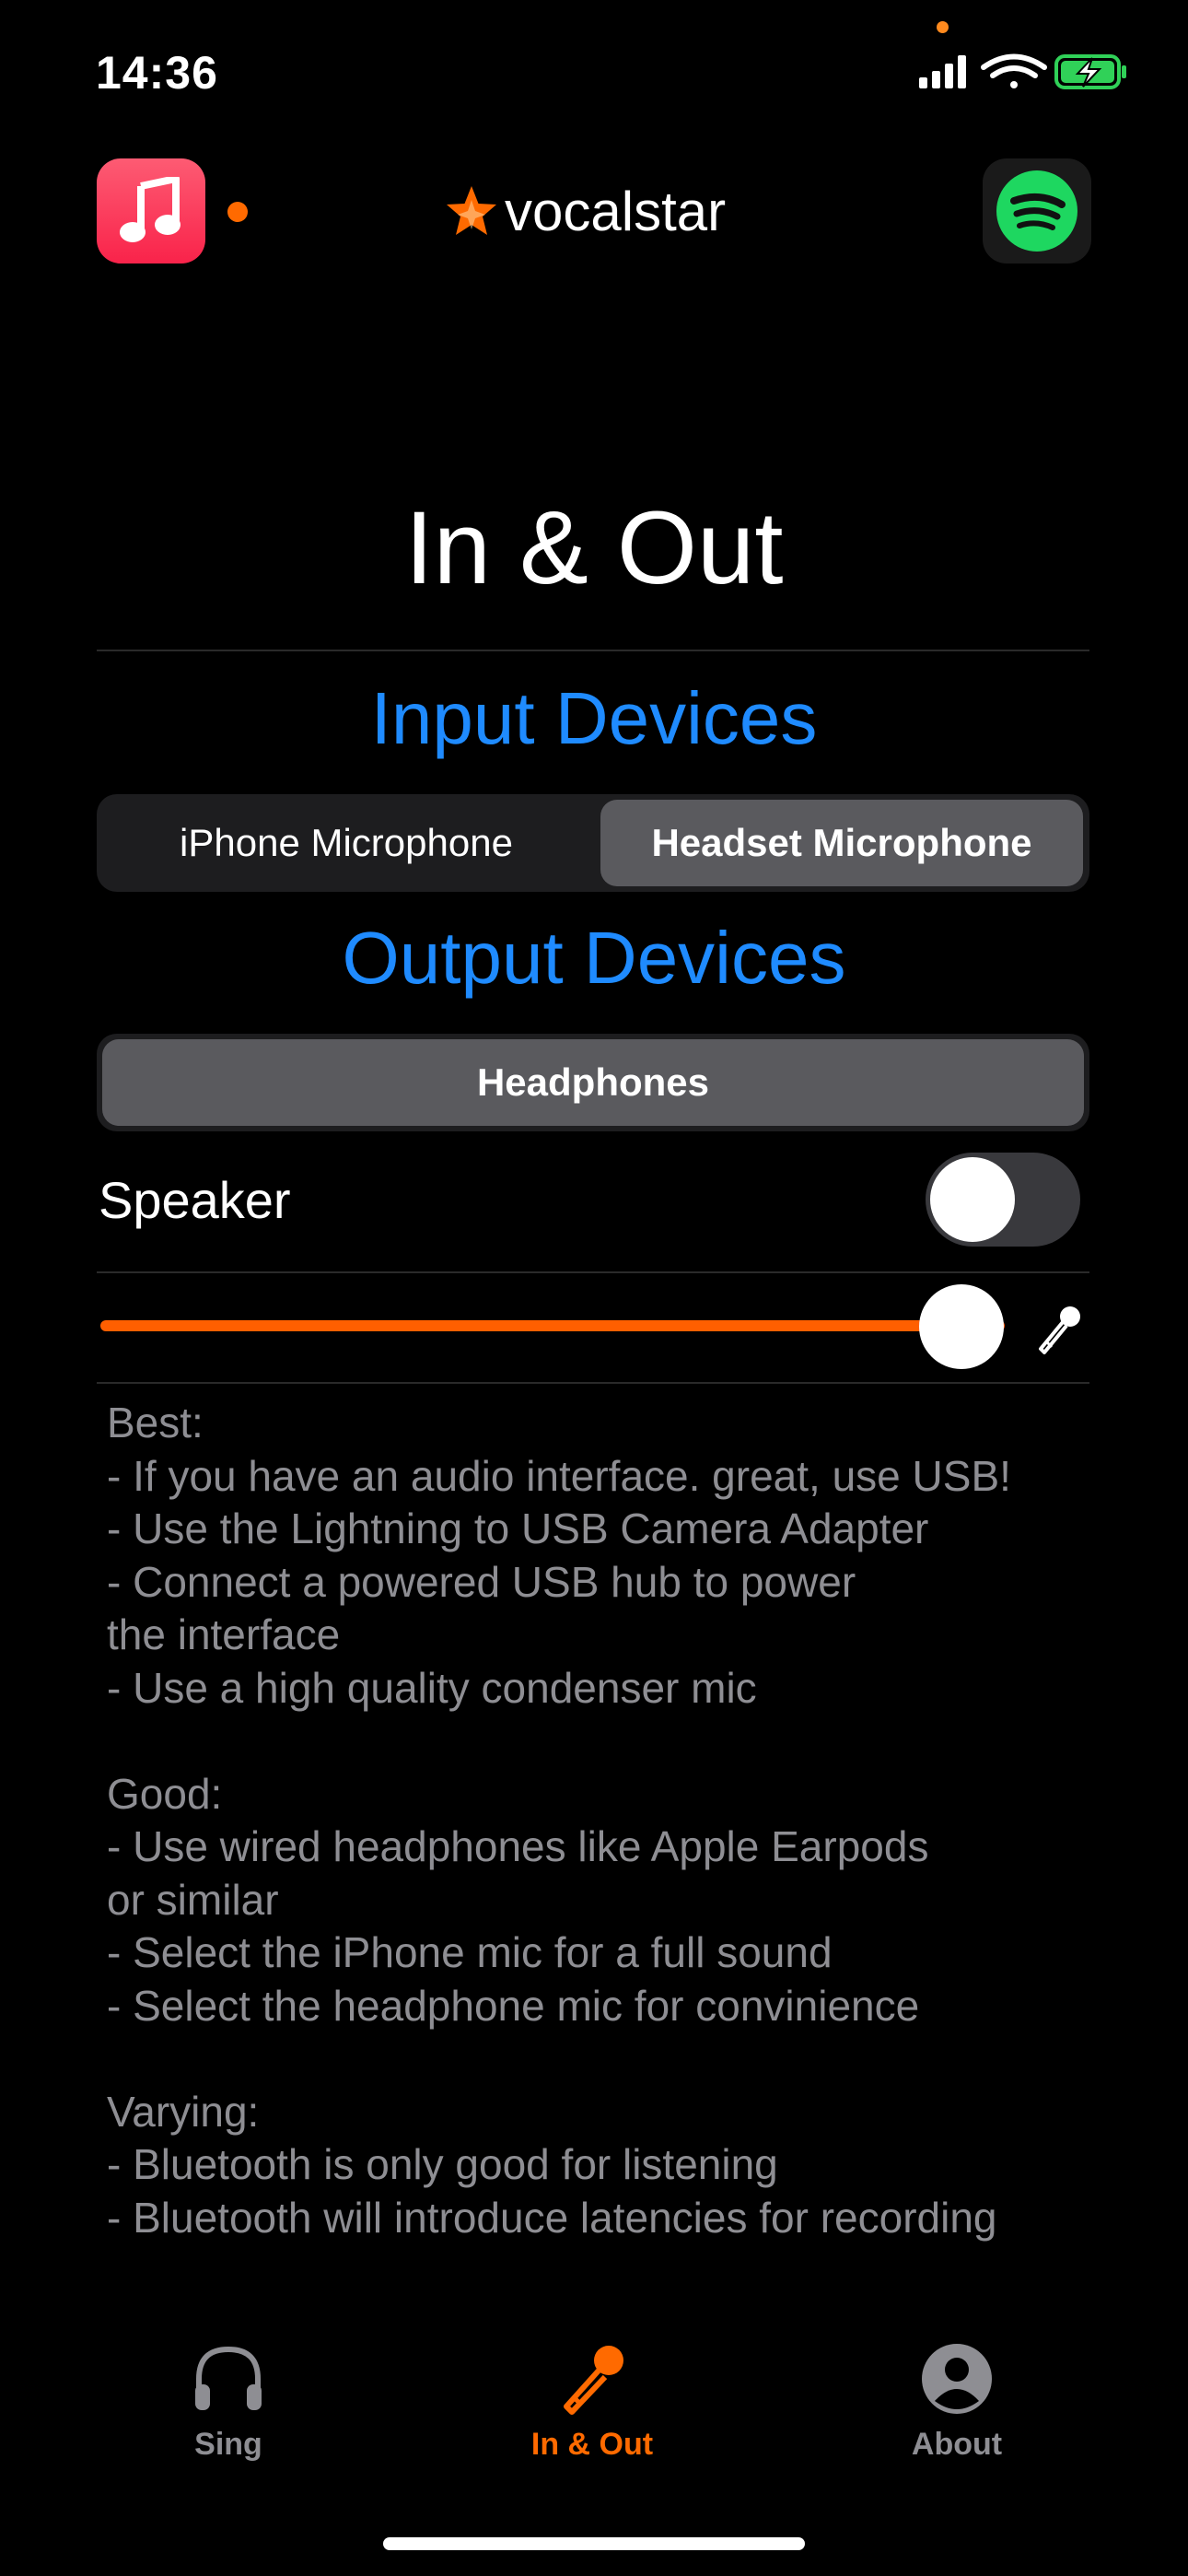  What do you see at coordinates (193, 1899) in the screenshot?
I see `tip-line: or similar` at bounding box center [193, 1899].